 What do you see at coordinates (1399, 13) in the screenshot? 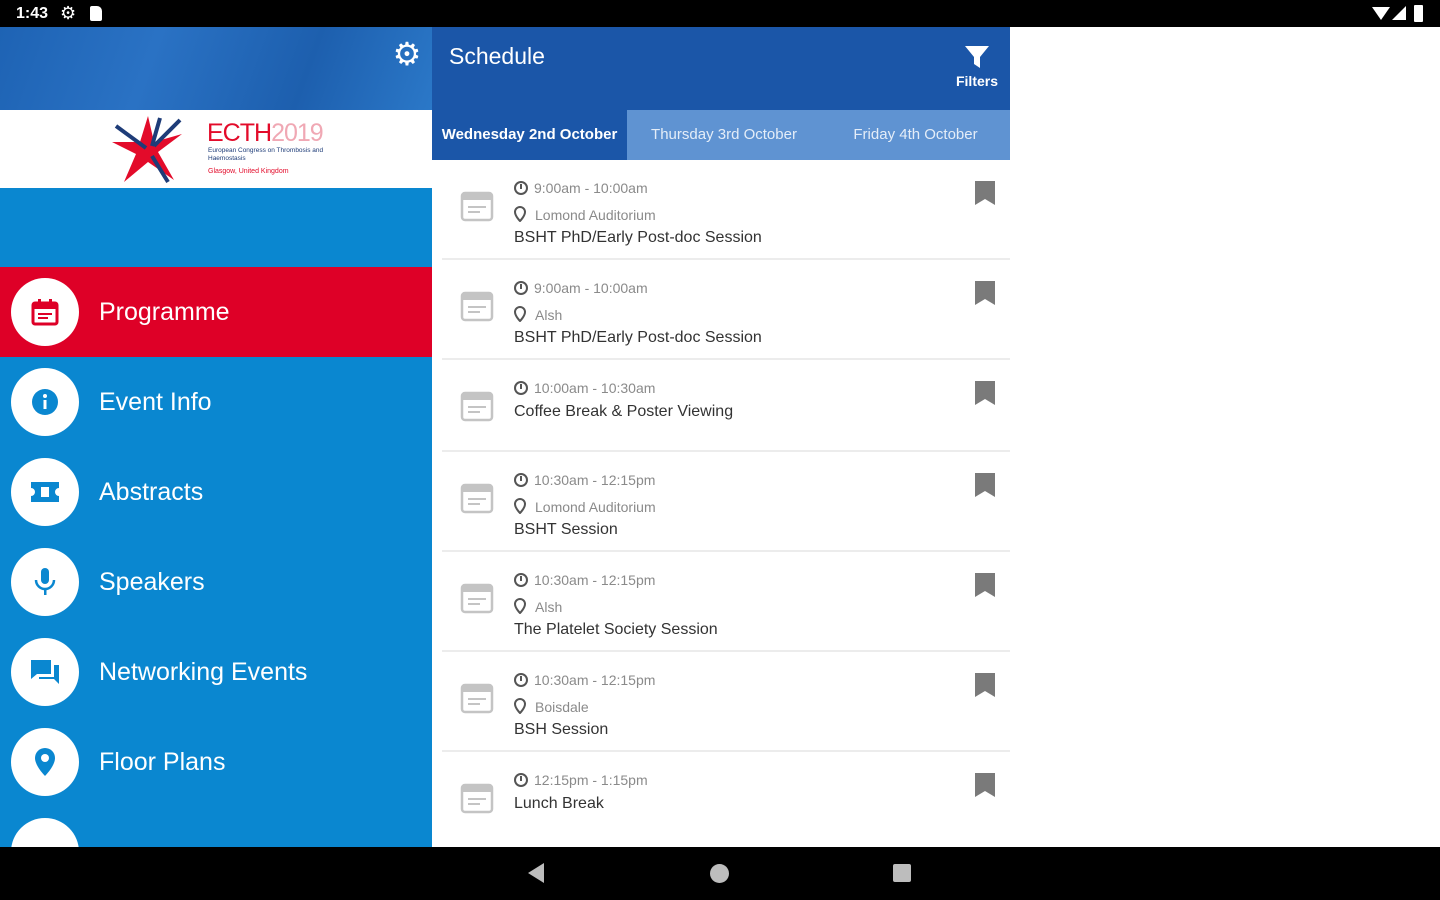
I see `cell-signal-icon` at bounding box center [1399, 13].